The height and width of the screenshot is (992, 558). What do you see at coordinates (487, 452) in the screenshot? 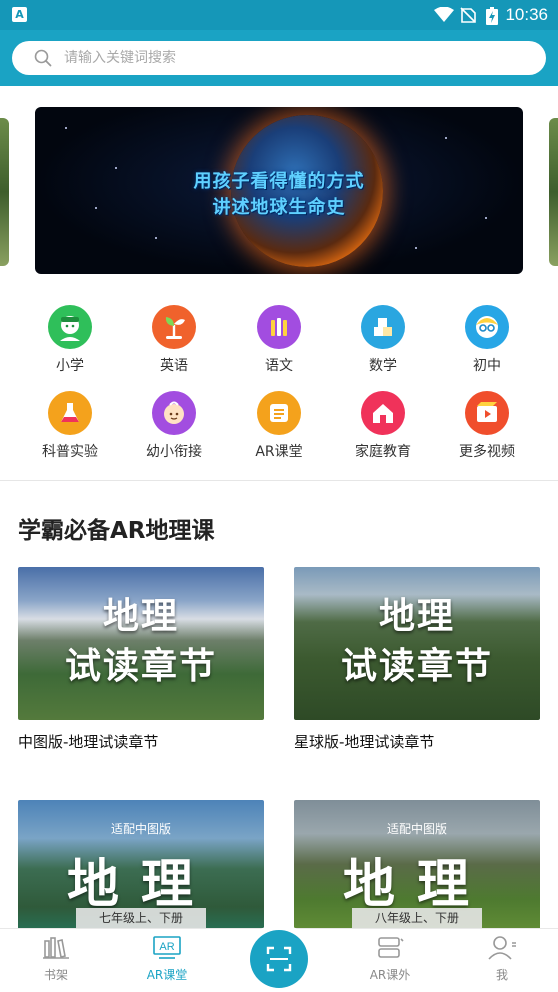
I see `category-label: 更多视频` at bounding box center [487, 452].